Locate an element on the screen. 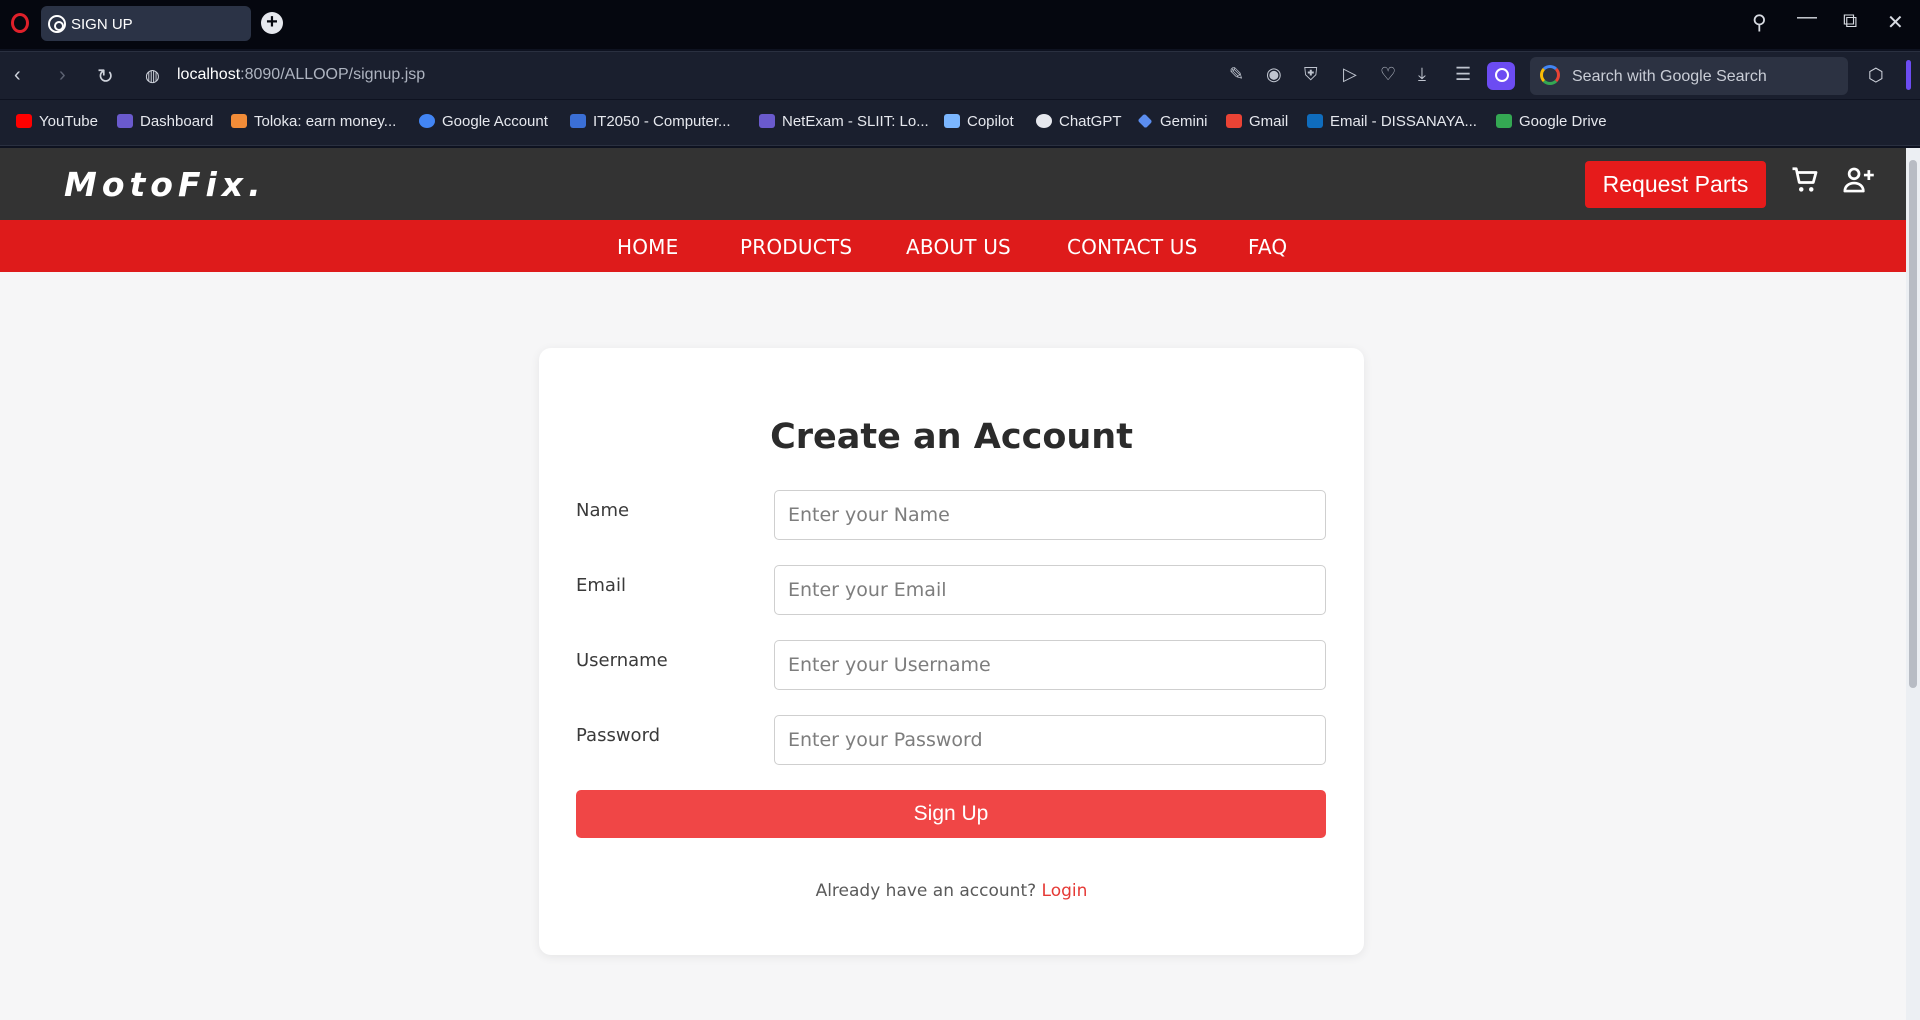  login-prompt: Already have an account? Login is located at coordinates (951, 891).